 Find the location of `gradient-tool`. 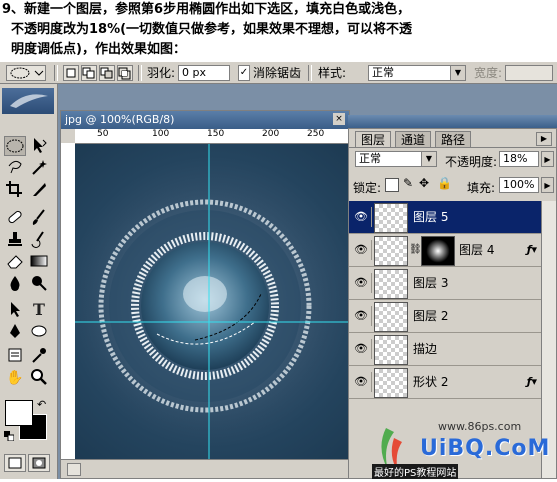

gradient-tool is located at coordinates (39, 262).